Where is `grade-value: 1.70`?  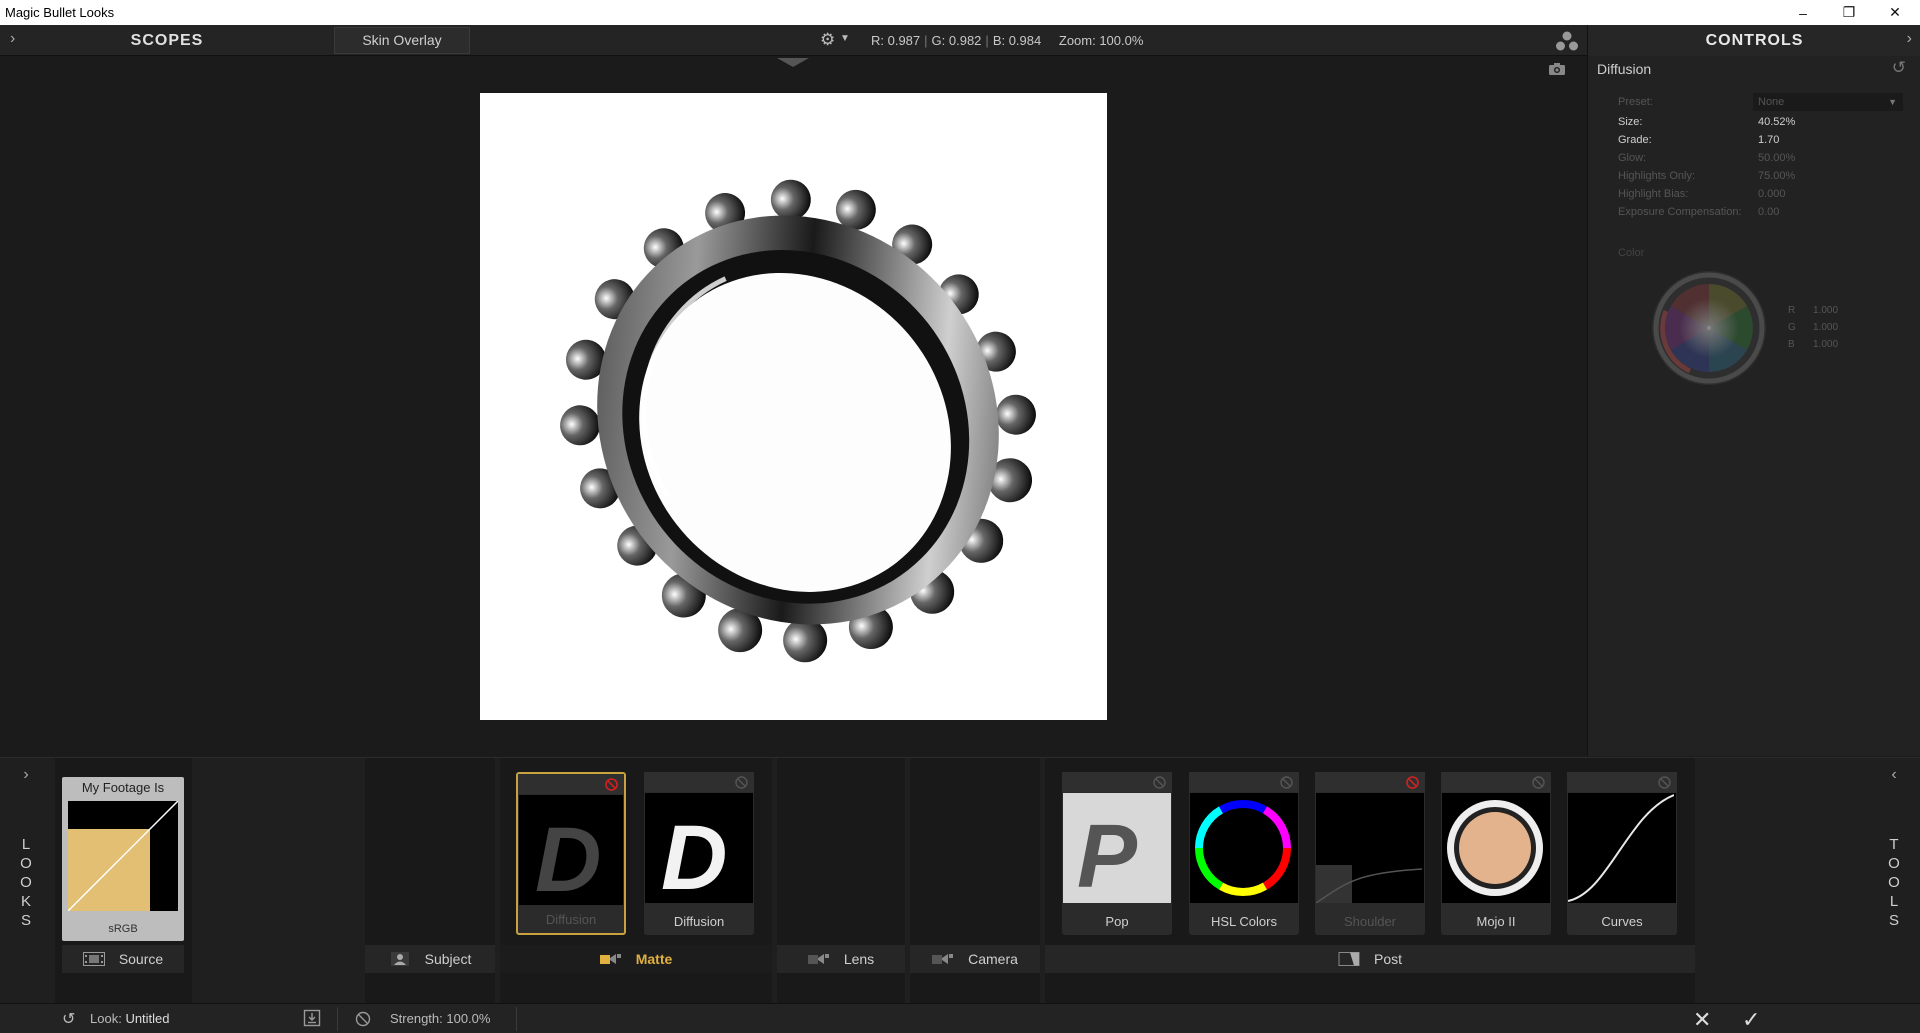 grade-value: 1.70 is located at coordinates (1768, 140).